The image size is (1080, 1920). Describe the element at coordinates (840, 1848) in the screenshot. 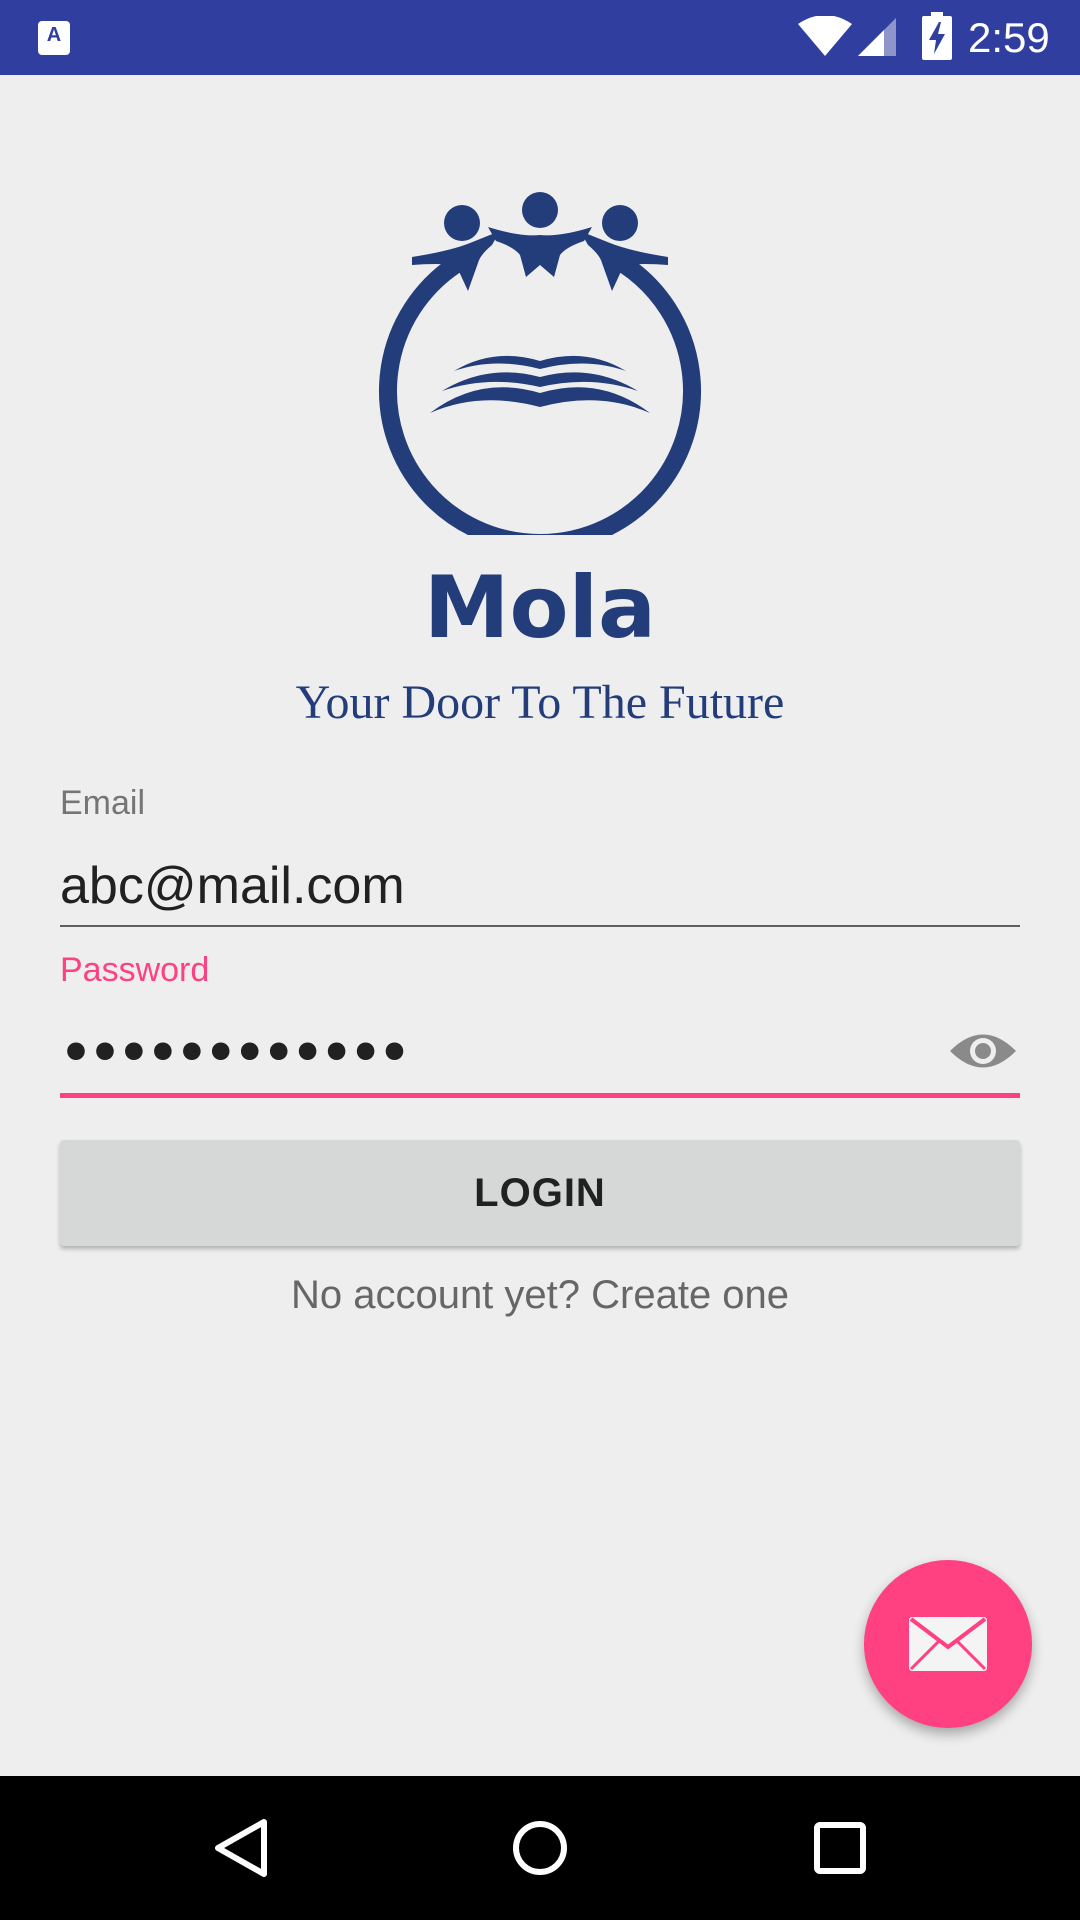

I see `recents-icon` at that location.